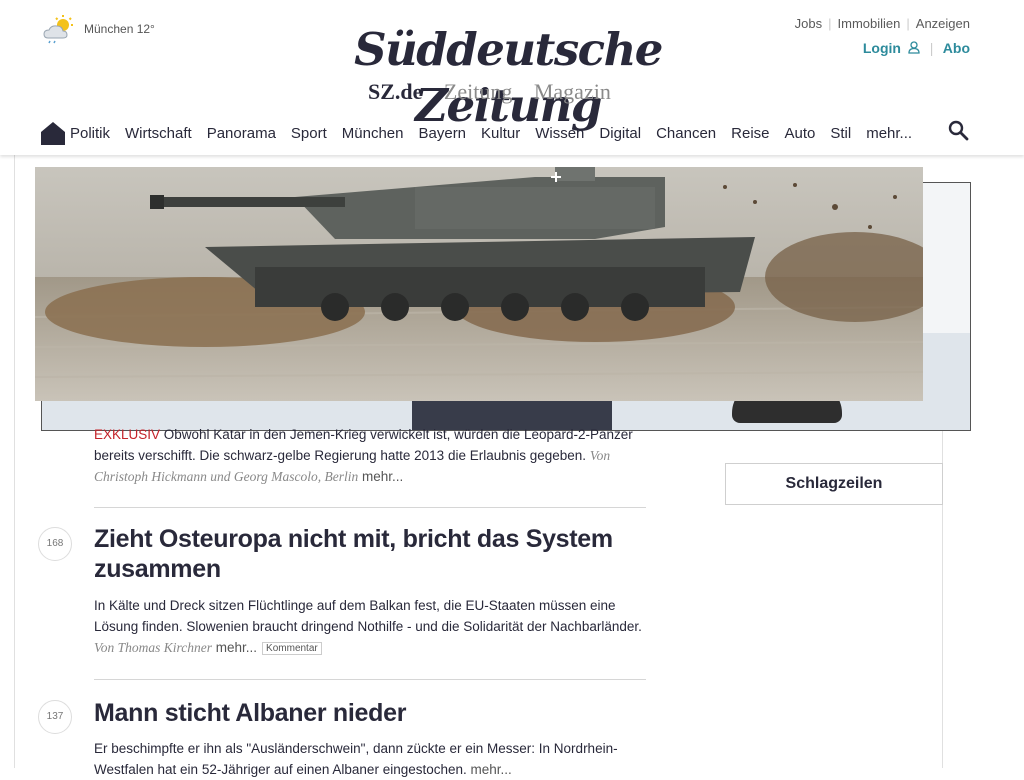  Describe the element at coordinates (620, 133) in the screenshot. I see `nav-item-digital: Digital` at that location.